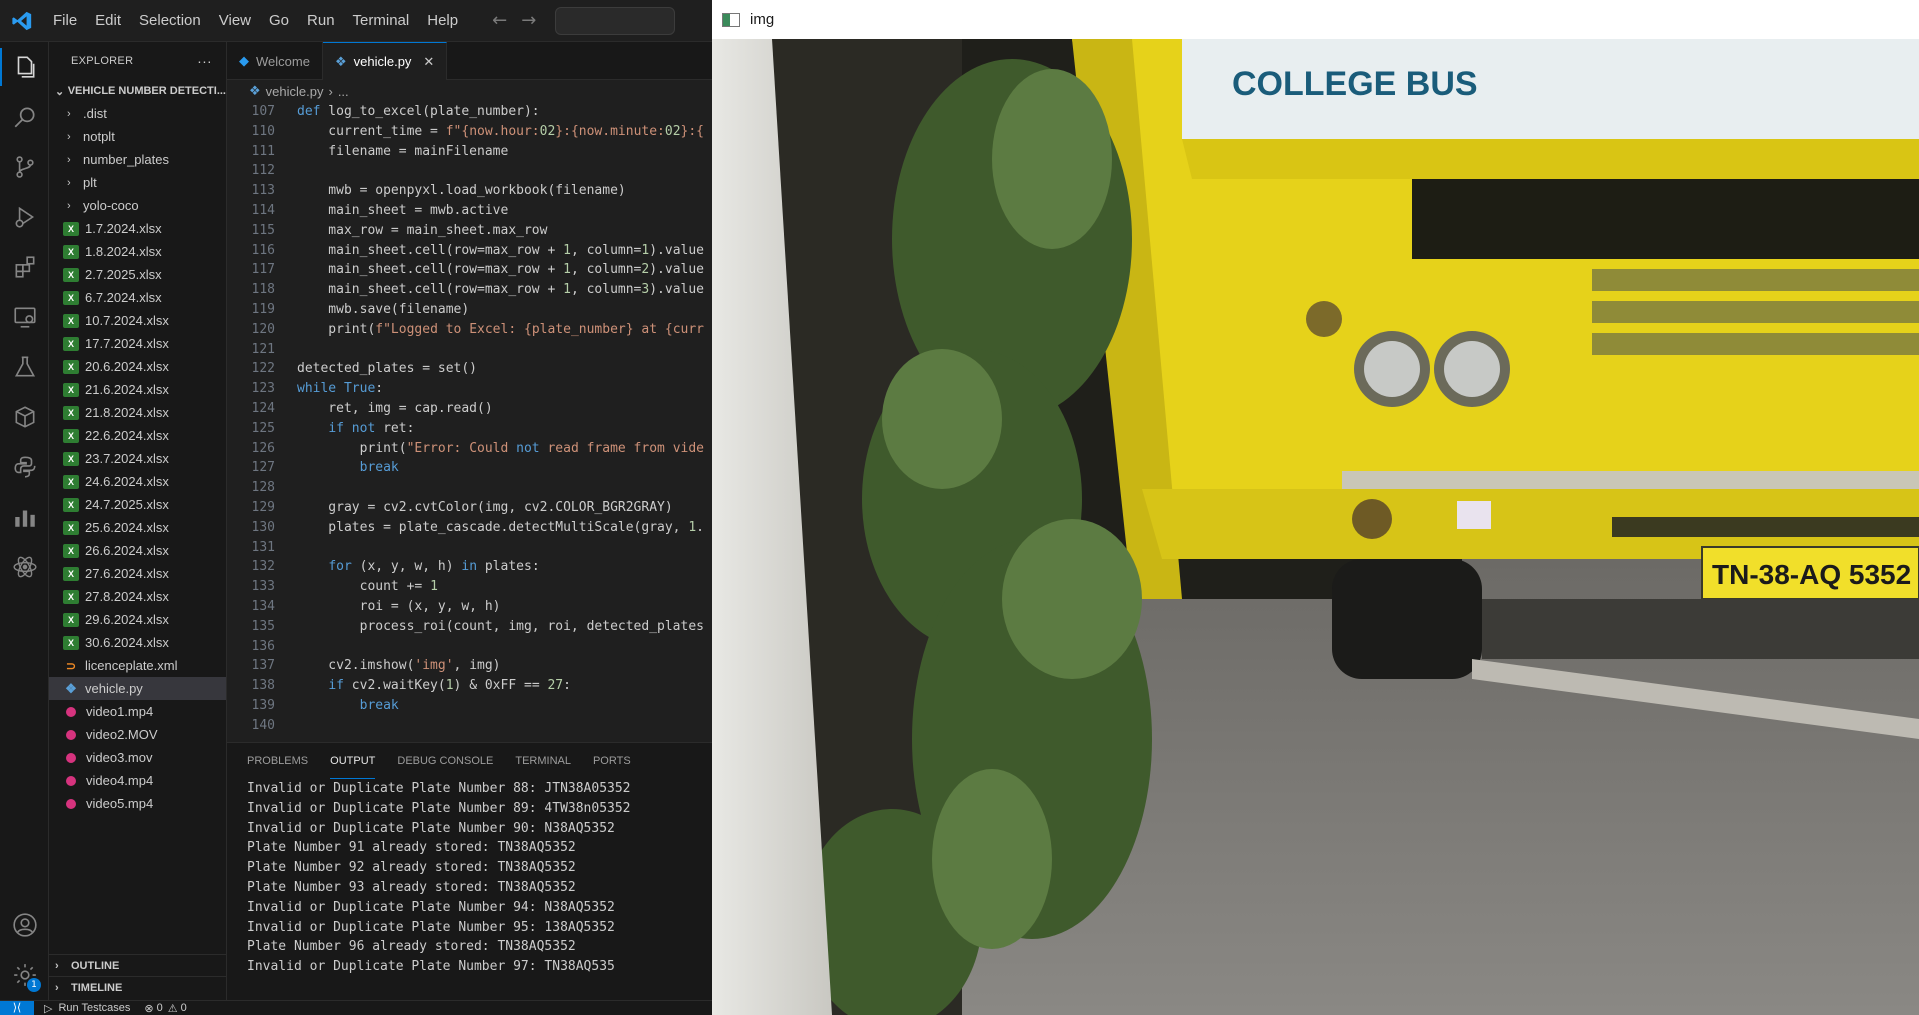  What do you see at coordinates (137, 573) in the screenshot?
I see `tree-file-xlsx: X 27.6.2024.xlsx` at bounding box center [137, 573].